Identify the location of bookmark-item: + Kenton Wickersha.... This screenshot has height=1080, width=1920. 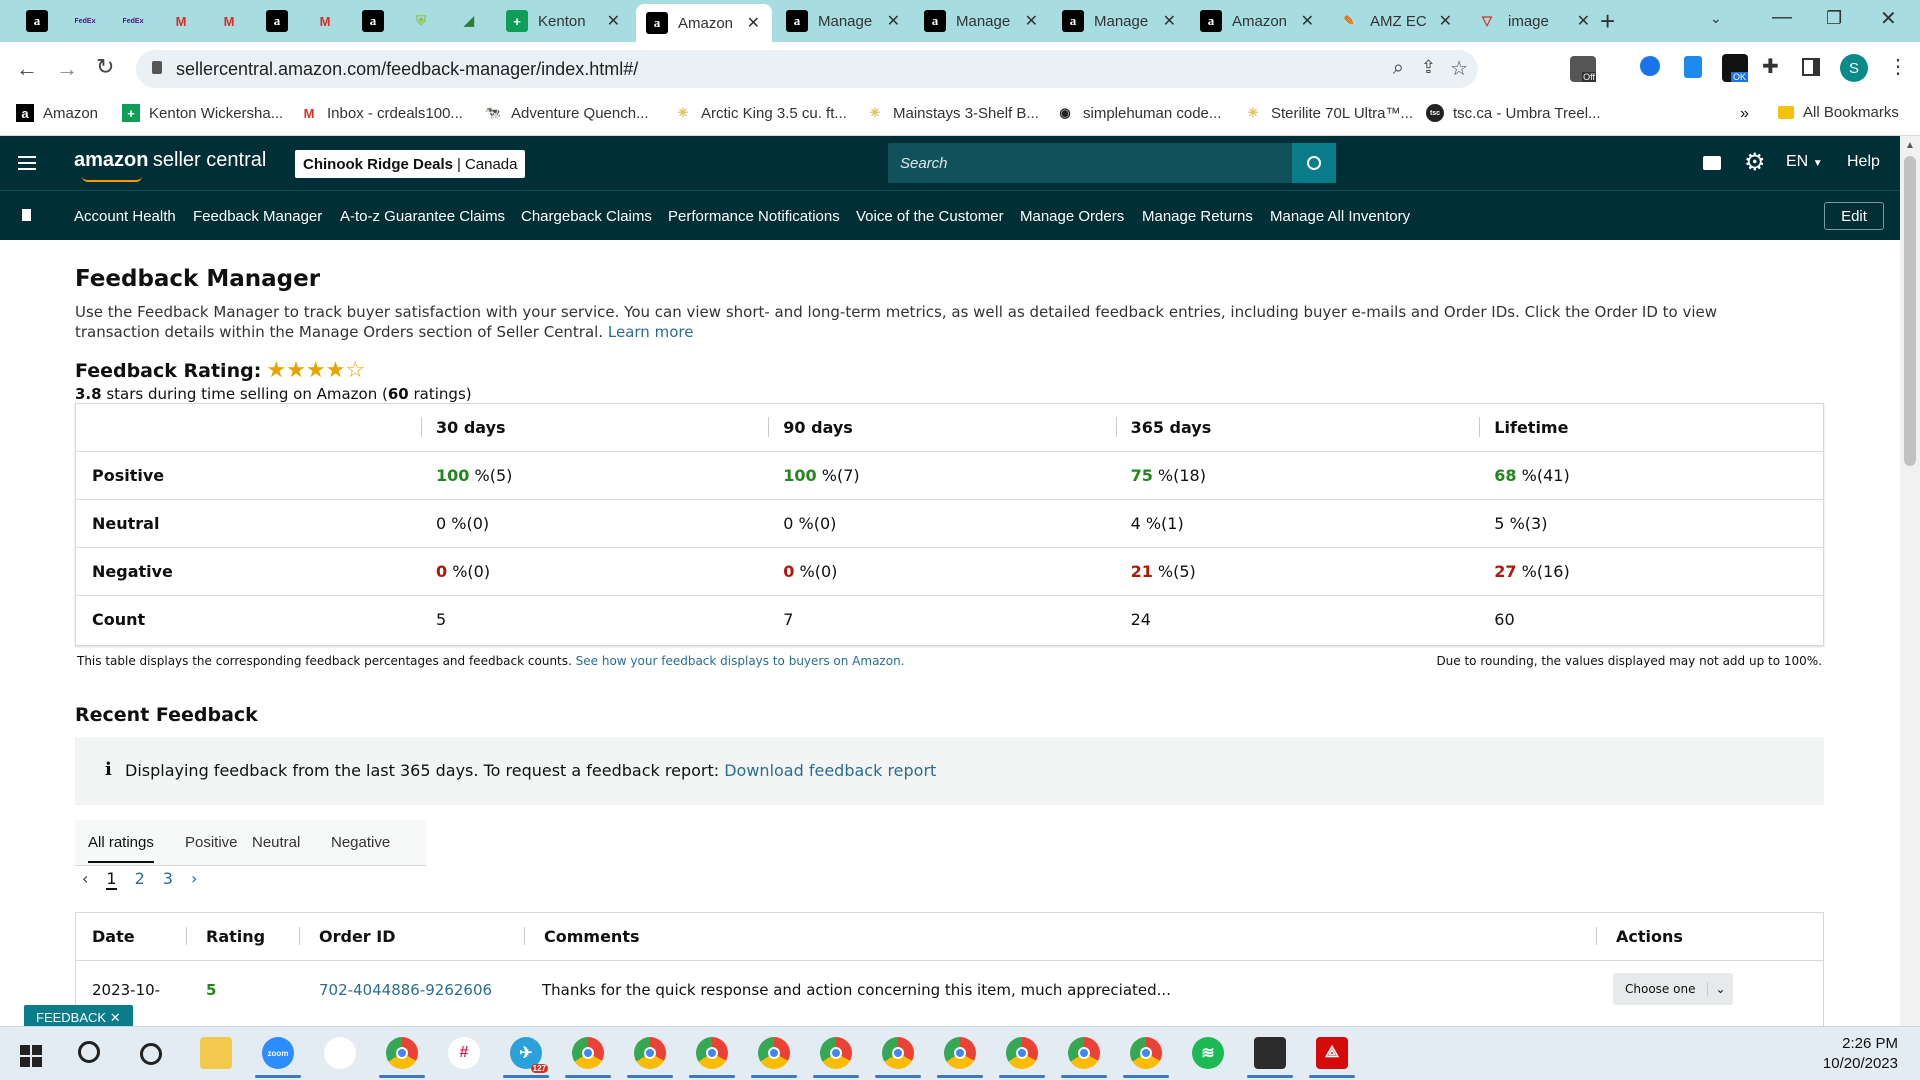
(202, 113).